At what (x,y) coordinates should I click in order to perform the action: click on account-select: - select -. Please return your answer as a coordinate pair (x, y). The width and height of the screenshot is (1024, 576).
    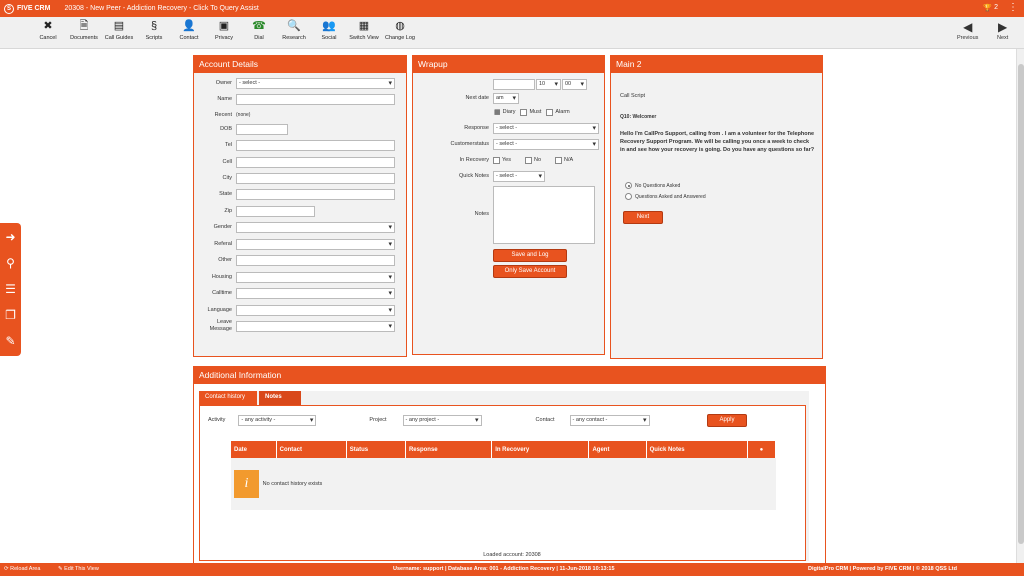
    Looking at the image, I should click on (315, 83).